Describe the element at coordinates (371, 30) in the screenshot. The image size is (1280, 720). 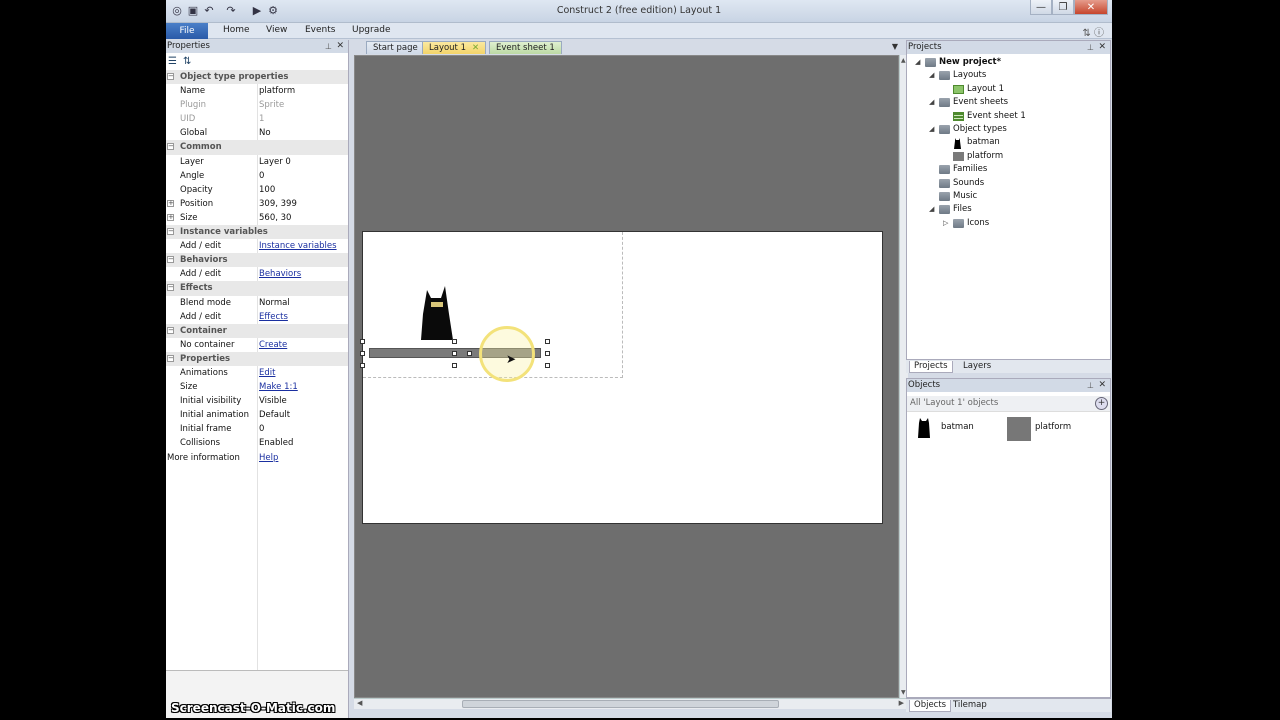
I see `menu-upgrade: Upgrade` at that location.